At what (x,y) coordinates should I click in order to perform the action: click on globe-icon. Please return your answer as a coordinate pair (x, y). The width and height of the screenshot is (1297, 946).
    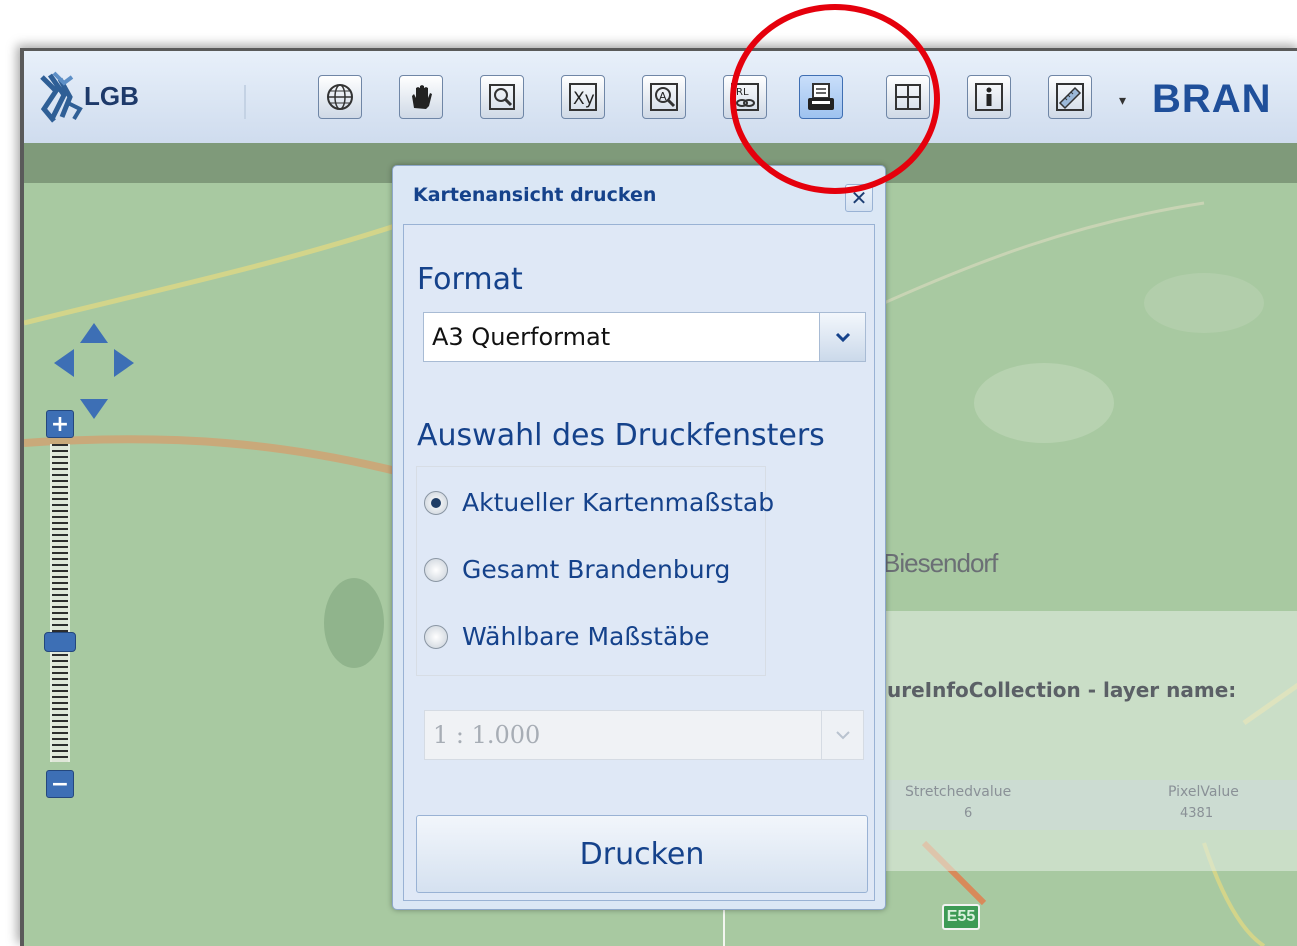
    Looking at the image, I should click on (340, 97).